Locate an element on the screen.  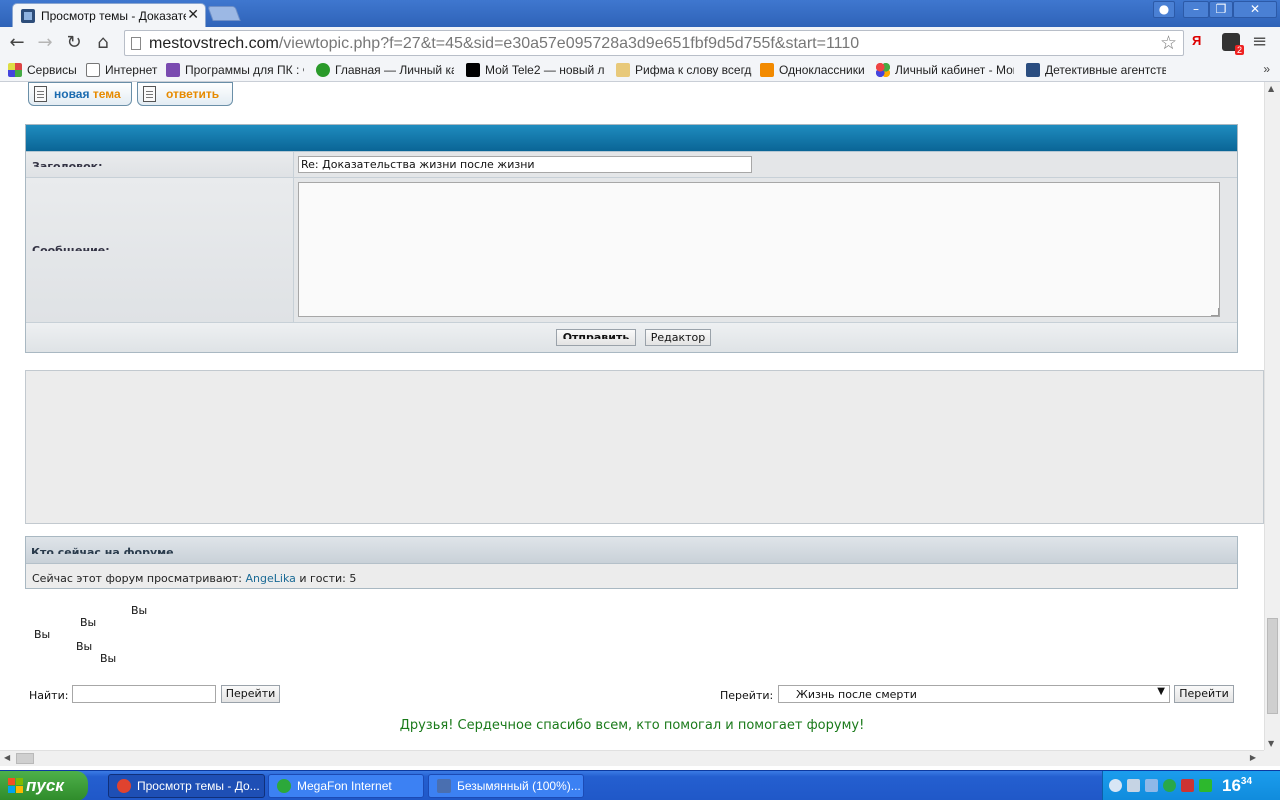
extension-badge-icon: 2 is located at coordinates (1233, 44).